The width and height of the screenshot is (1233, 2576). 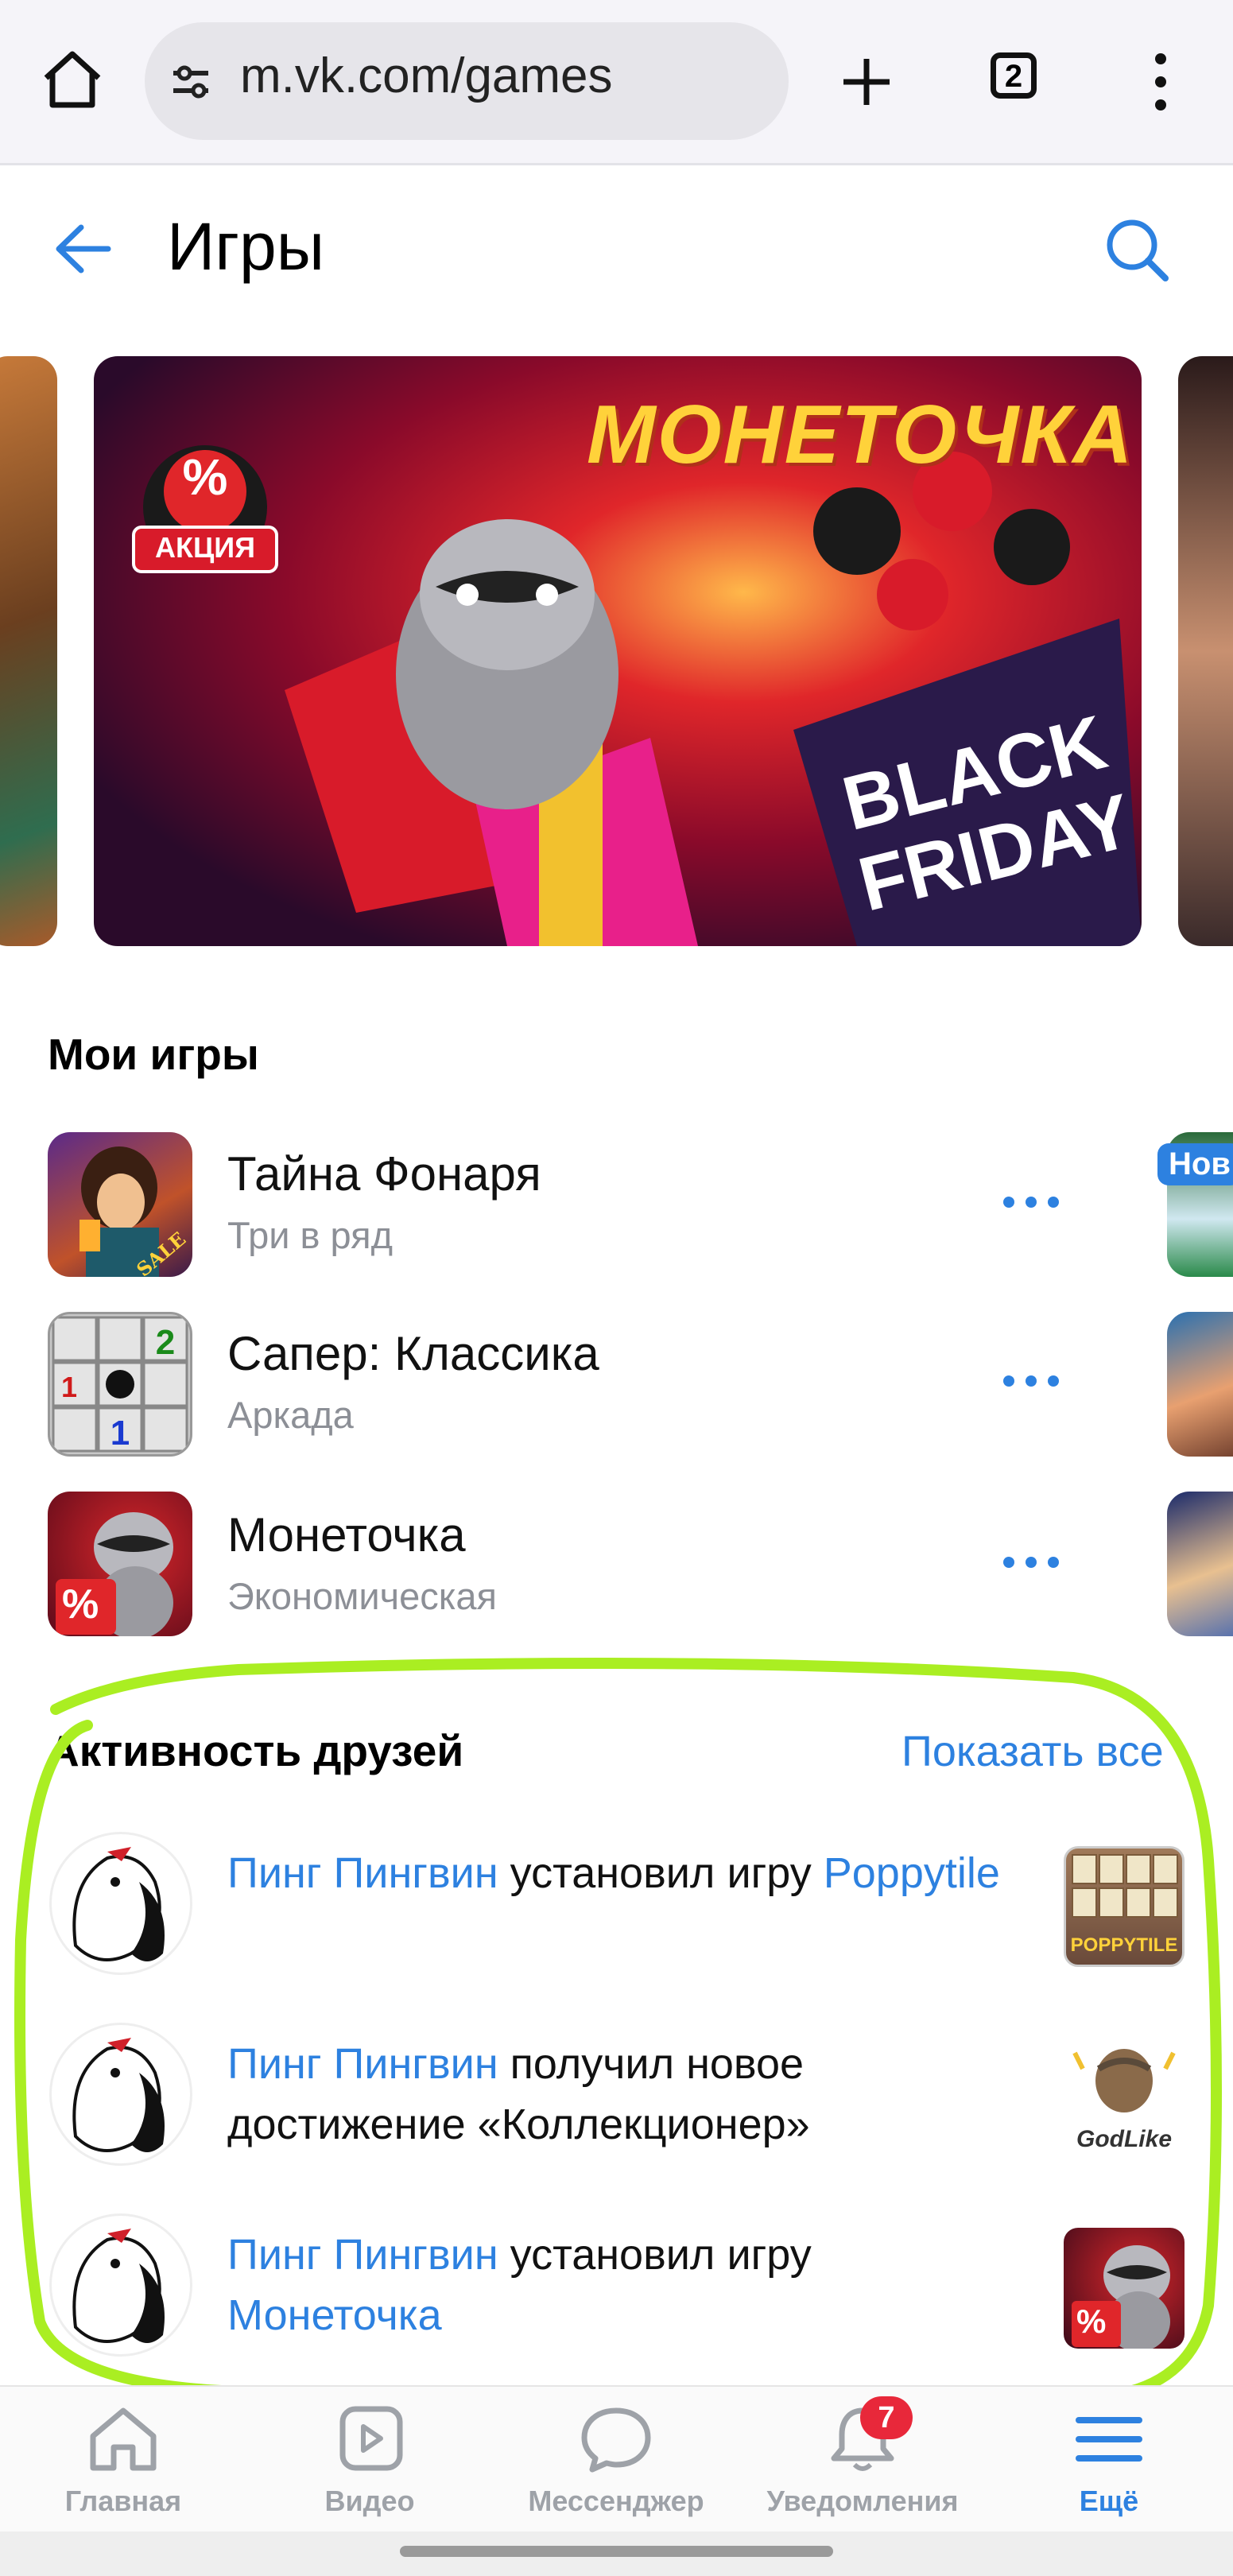 What do you see at coordinates (371, 2438) in the screenshot?
I see `video-icon` at bounding box center [371, 2438].